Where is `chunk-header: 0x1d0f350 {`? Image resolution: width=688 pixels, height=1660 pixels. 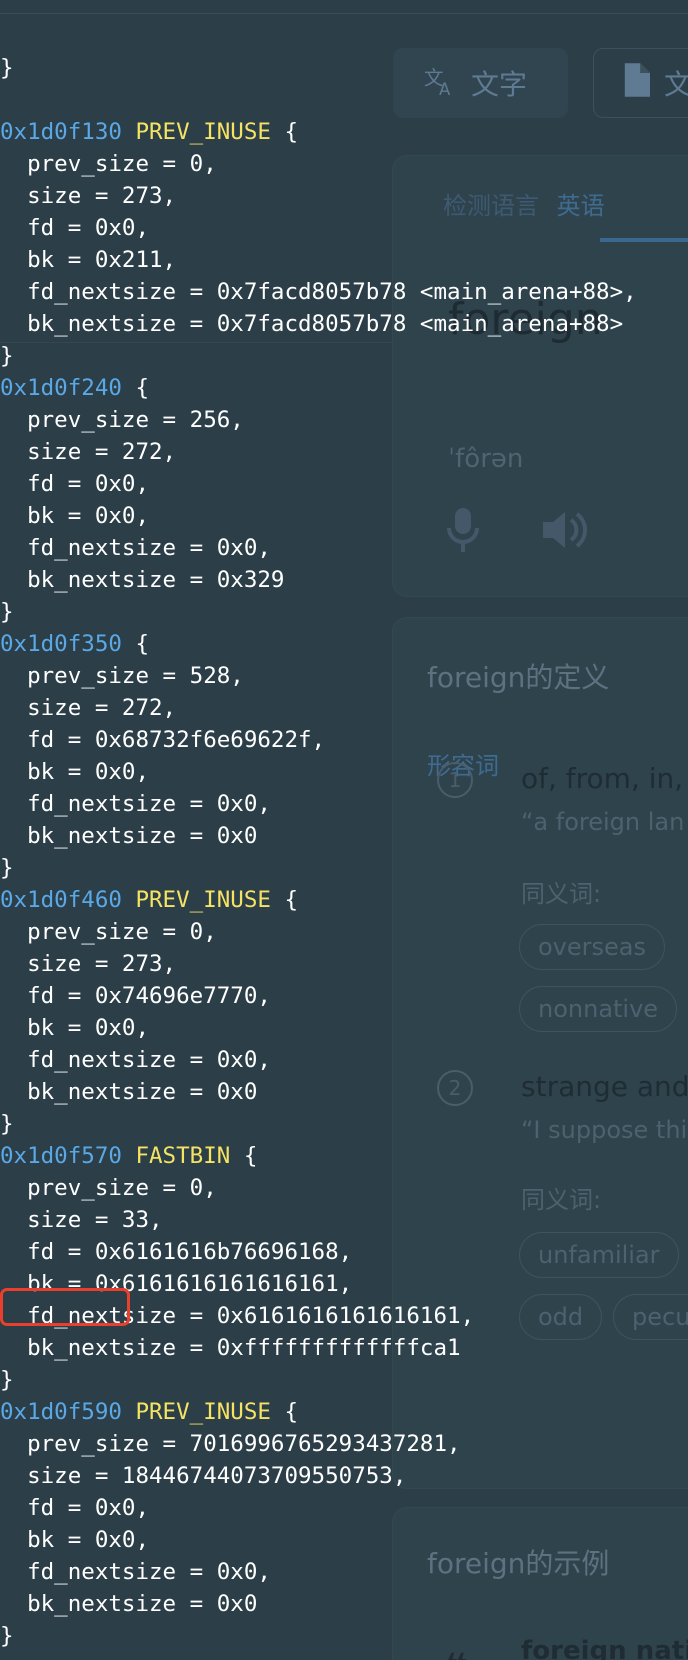
chunk-header: 0x1d0f350 { is located at coordinates (75, 644).